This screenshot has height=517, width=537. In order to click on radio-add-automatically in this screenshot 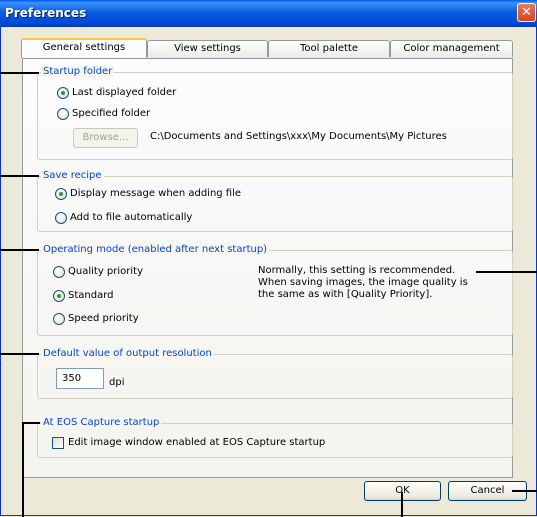, I will do `click(61, 218)`.